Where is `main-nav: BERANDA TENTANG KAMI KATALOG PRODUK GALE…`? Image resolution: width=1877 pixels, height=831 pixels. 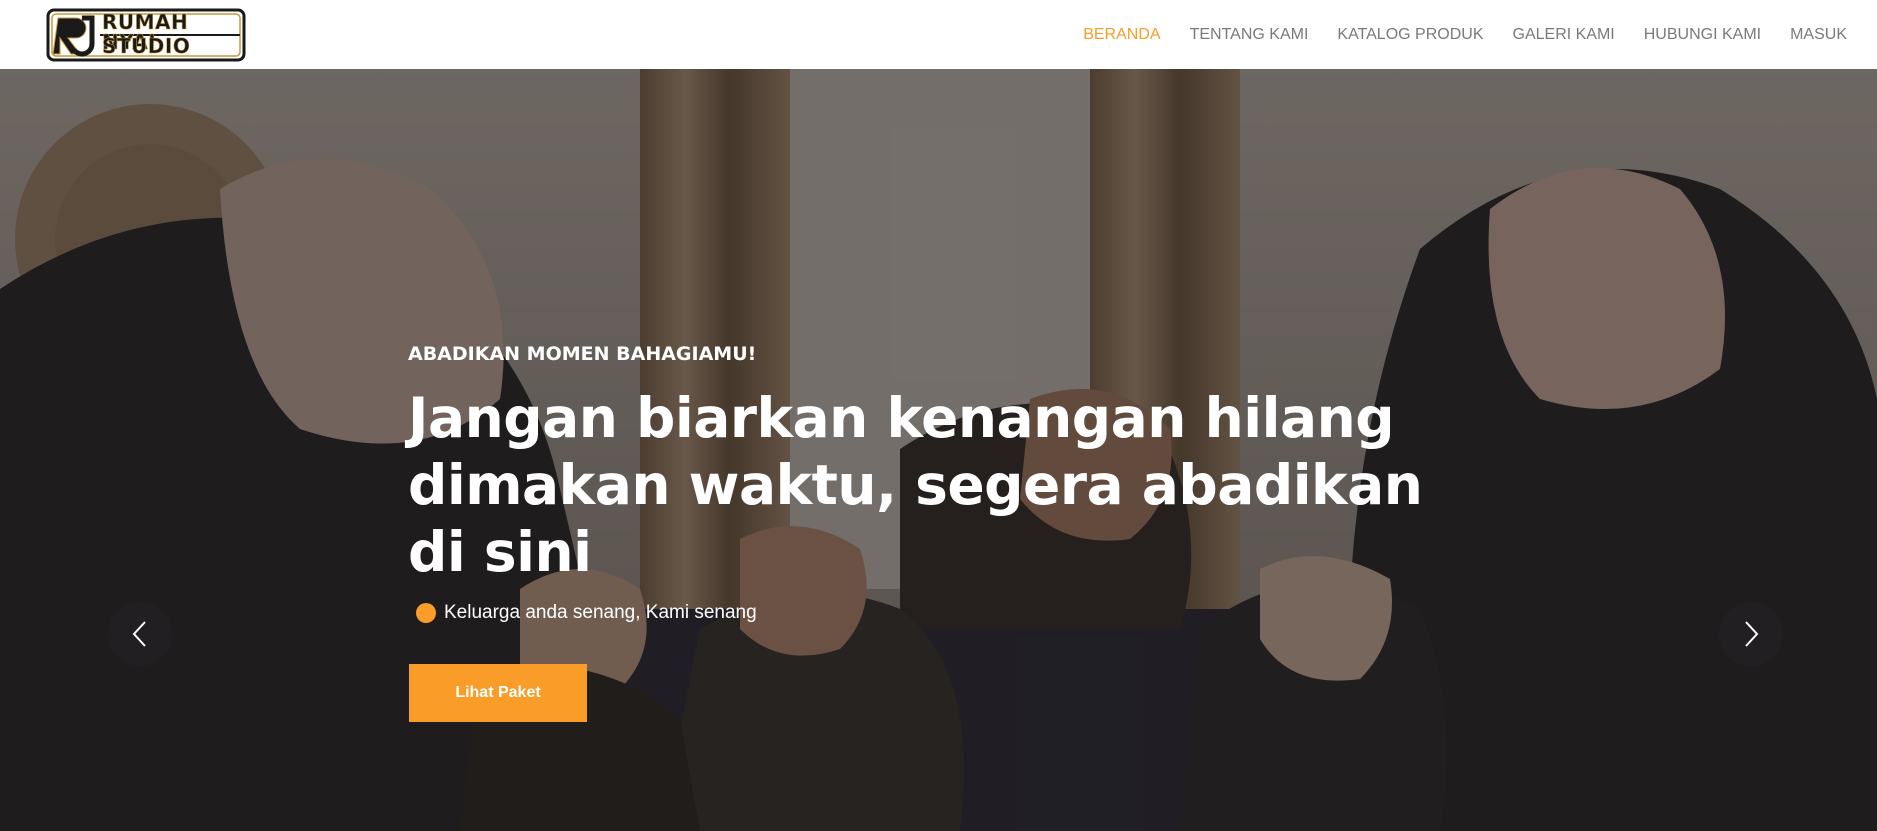 main-nav: BERANDA TENTANG KAMI KATALOG PRODUK GALE… is located at coordinates (1458, 34).